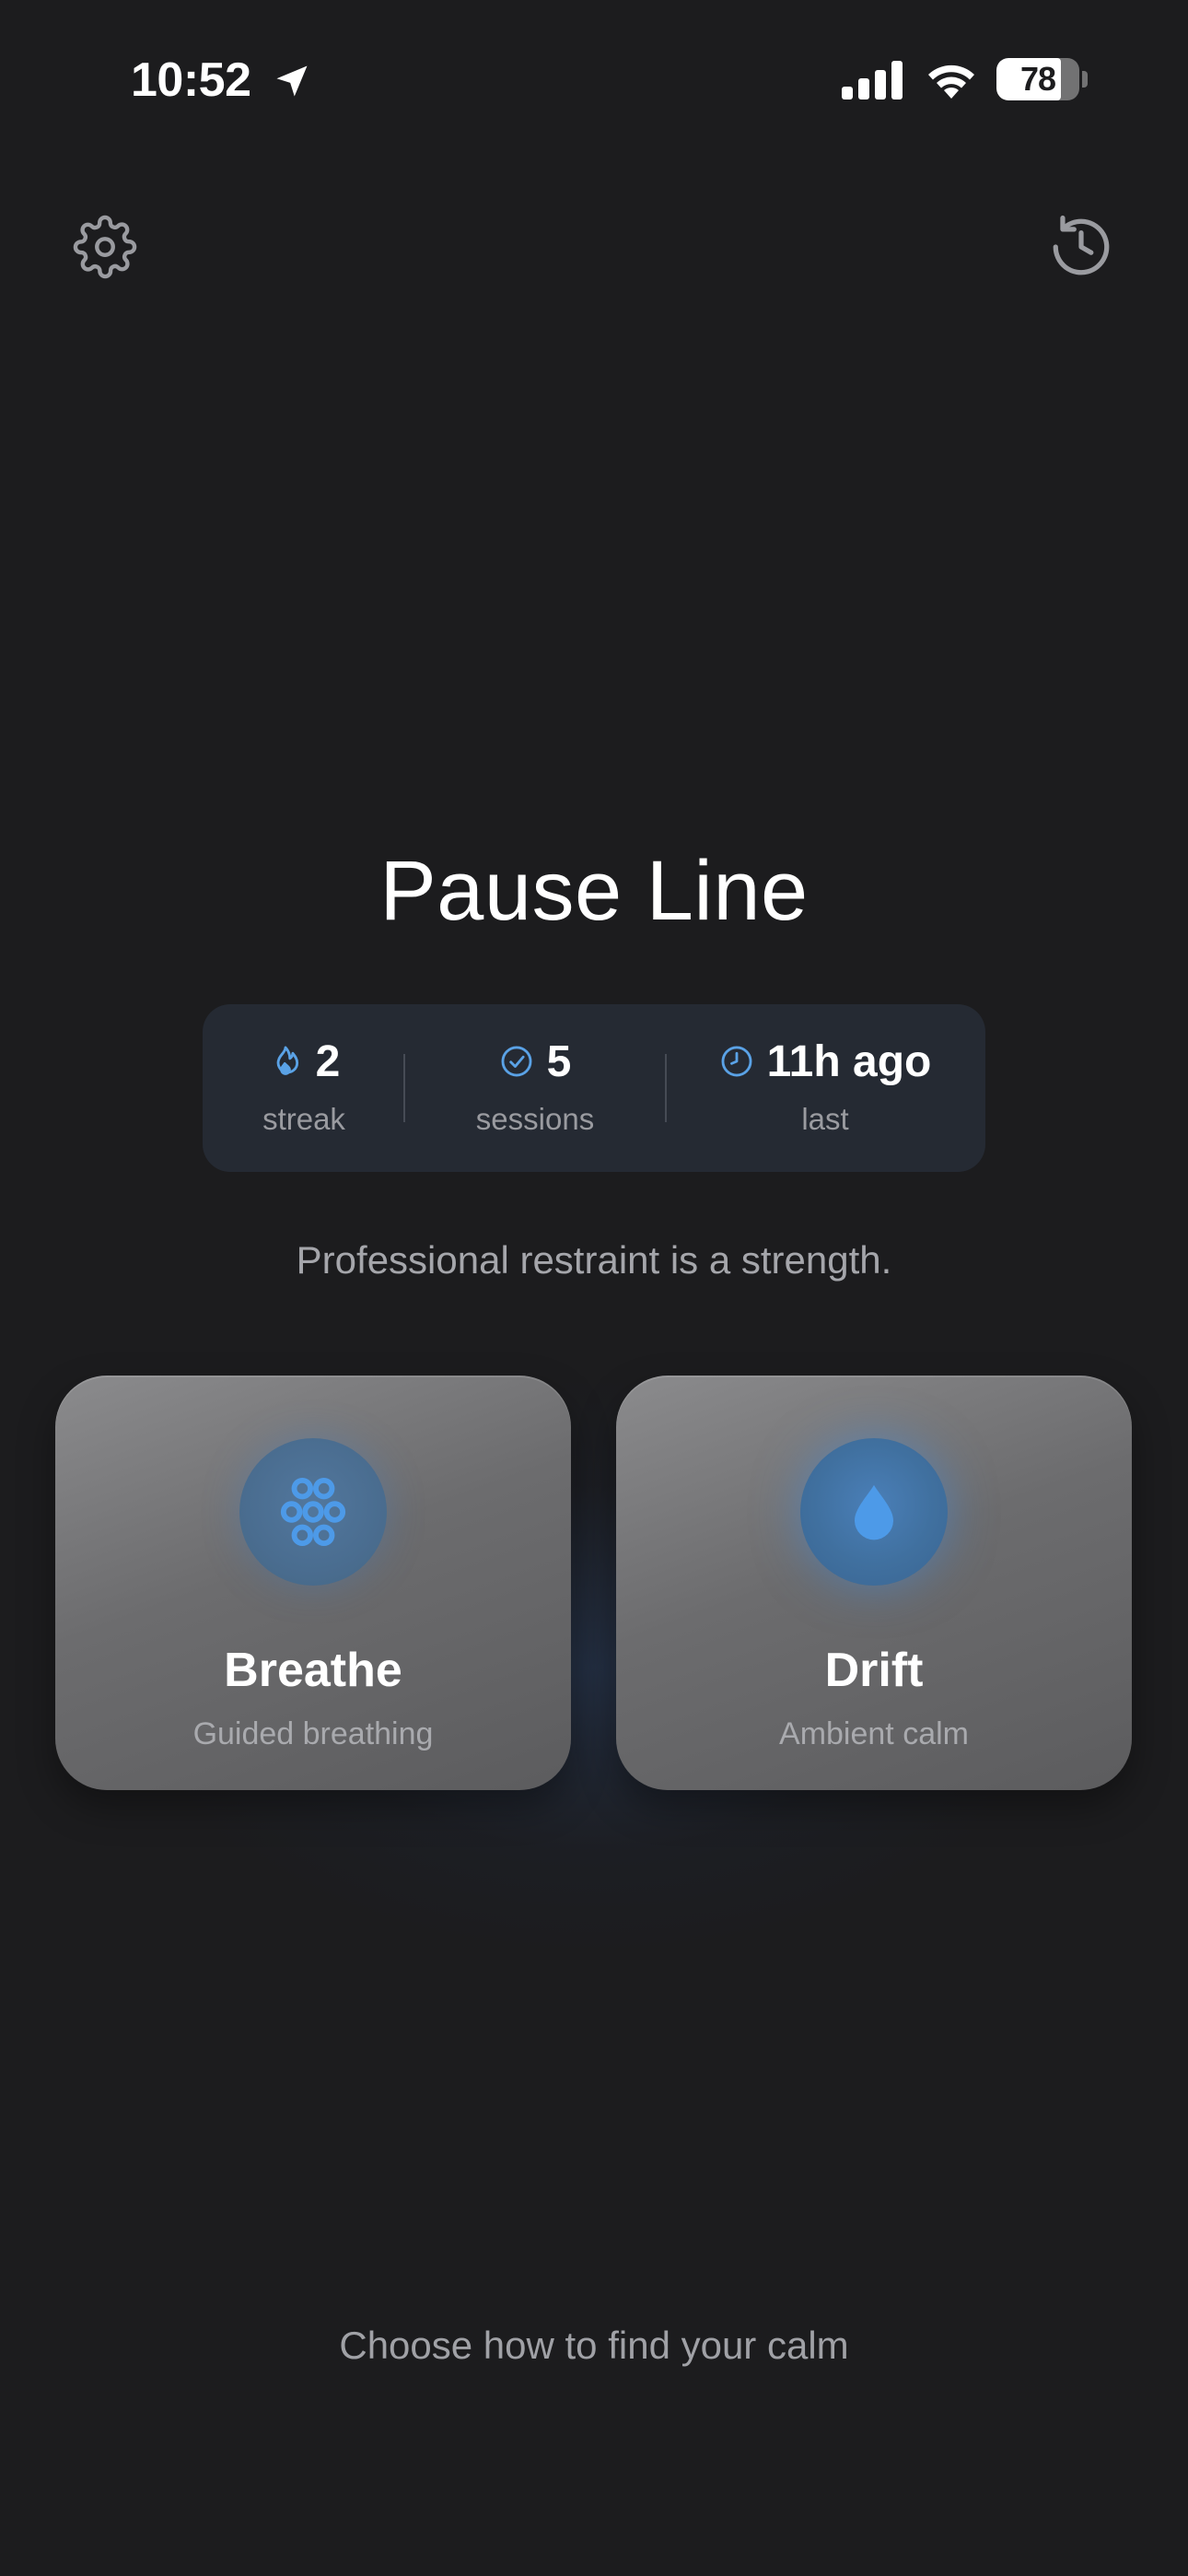 This screenshot has height=2576, width=1188. Describe the element at coordinates (594, 891) in the screenshot. I see `app-title: Pause Line` at that location.